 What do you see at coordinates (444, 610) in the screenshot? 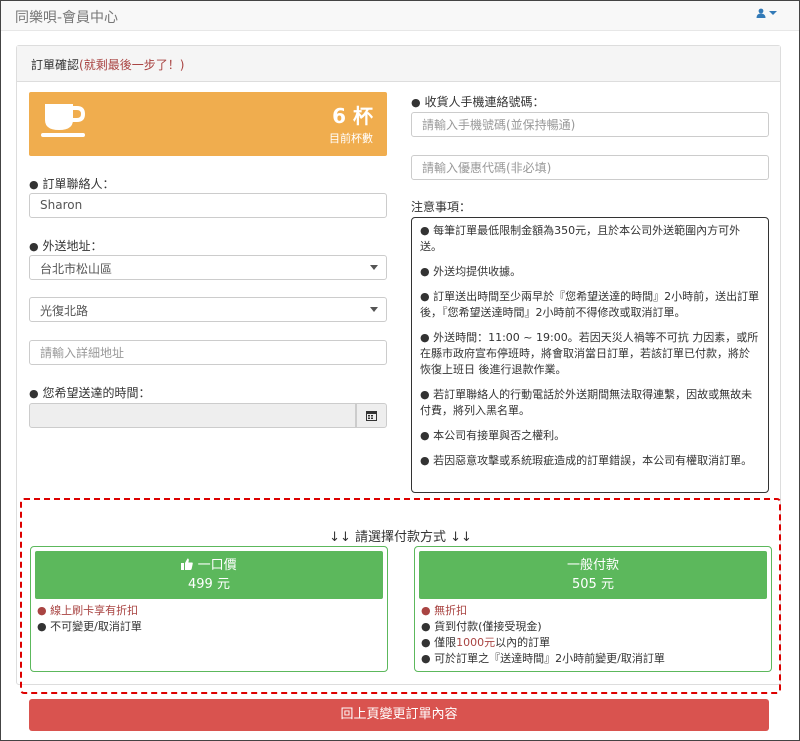
I see `perk-item: ● 無折扣` at bounding box center [444, 610].